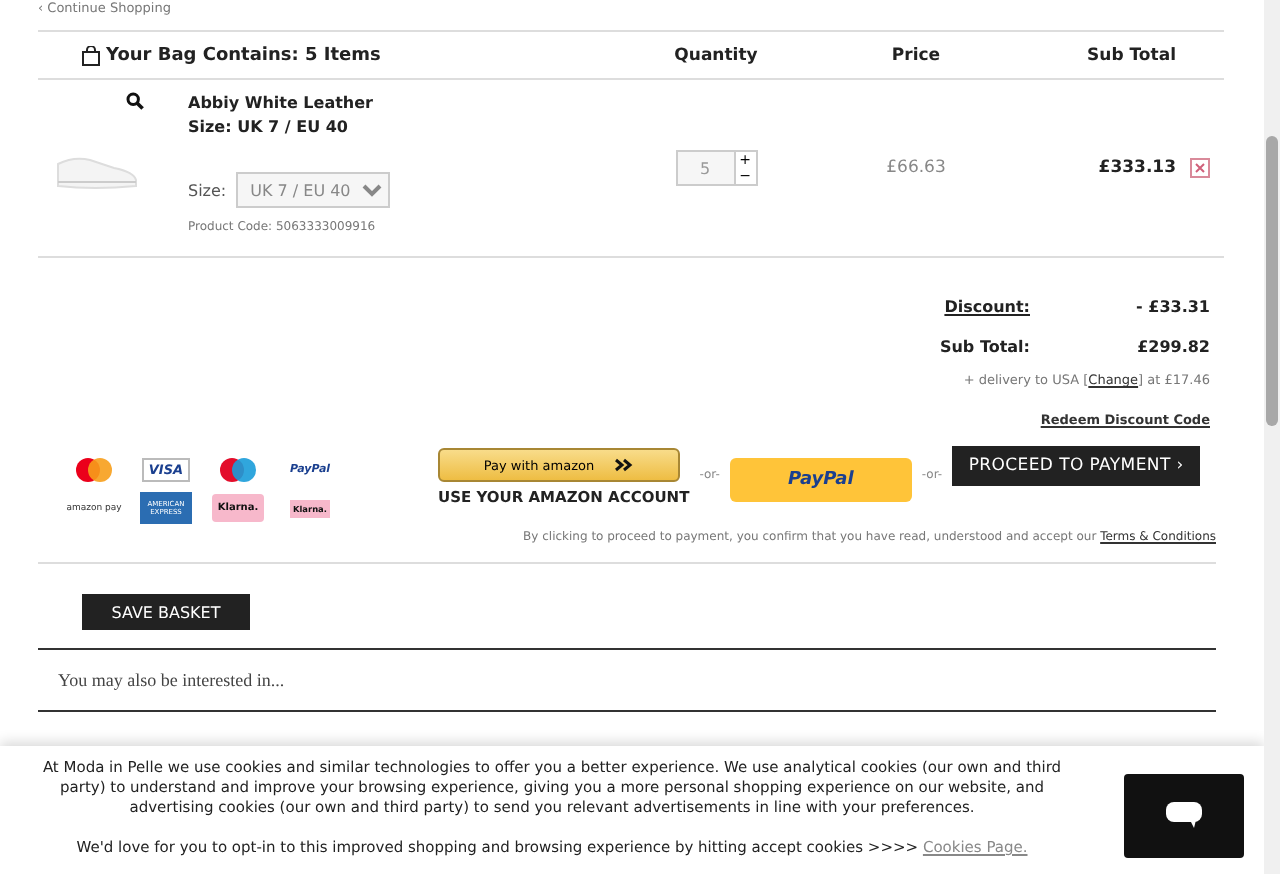  What do you see at coordinates (716, 55) in the screenshot?
I see `column-header: Quantity` at bounding box center [716, 55].